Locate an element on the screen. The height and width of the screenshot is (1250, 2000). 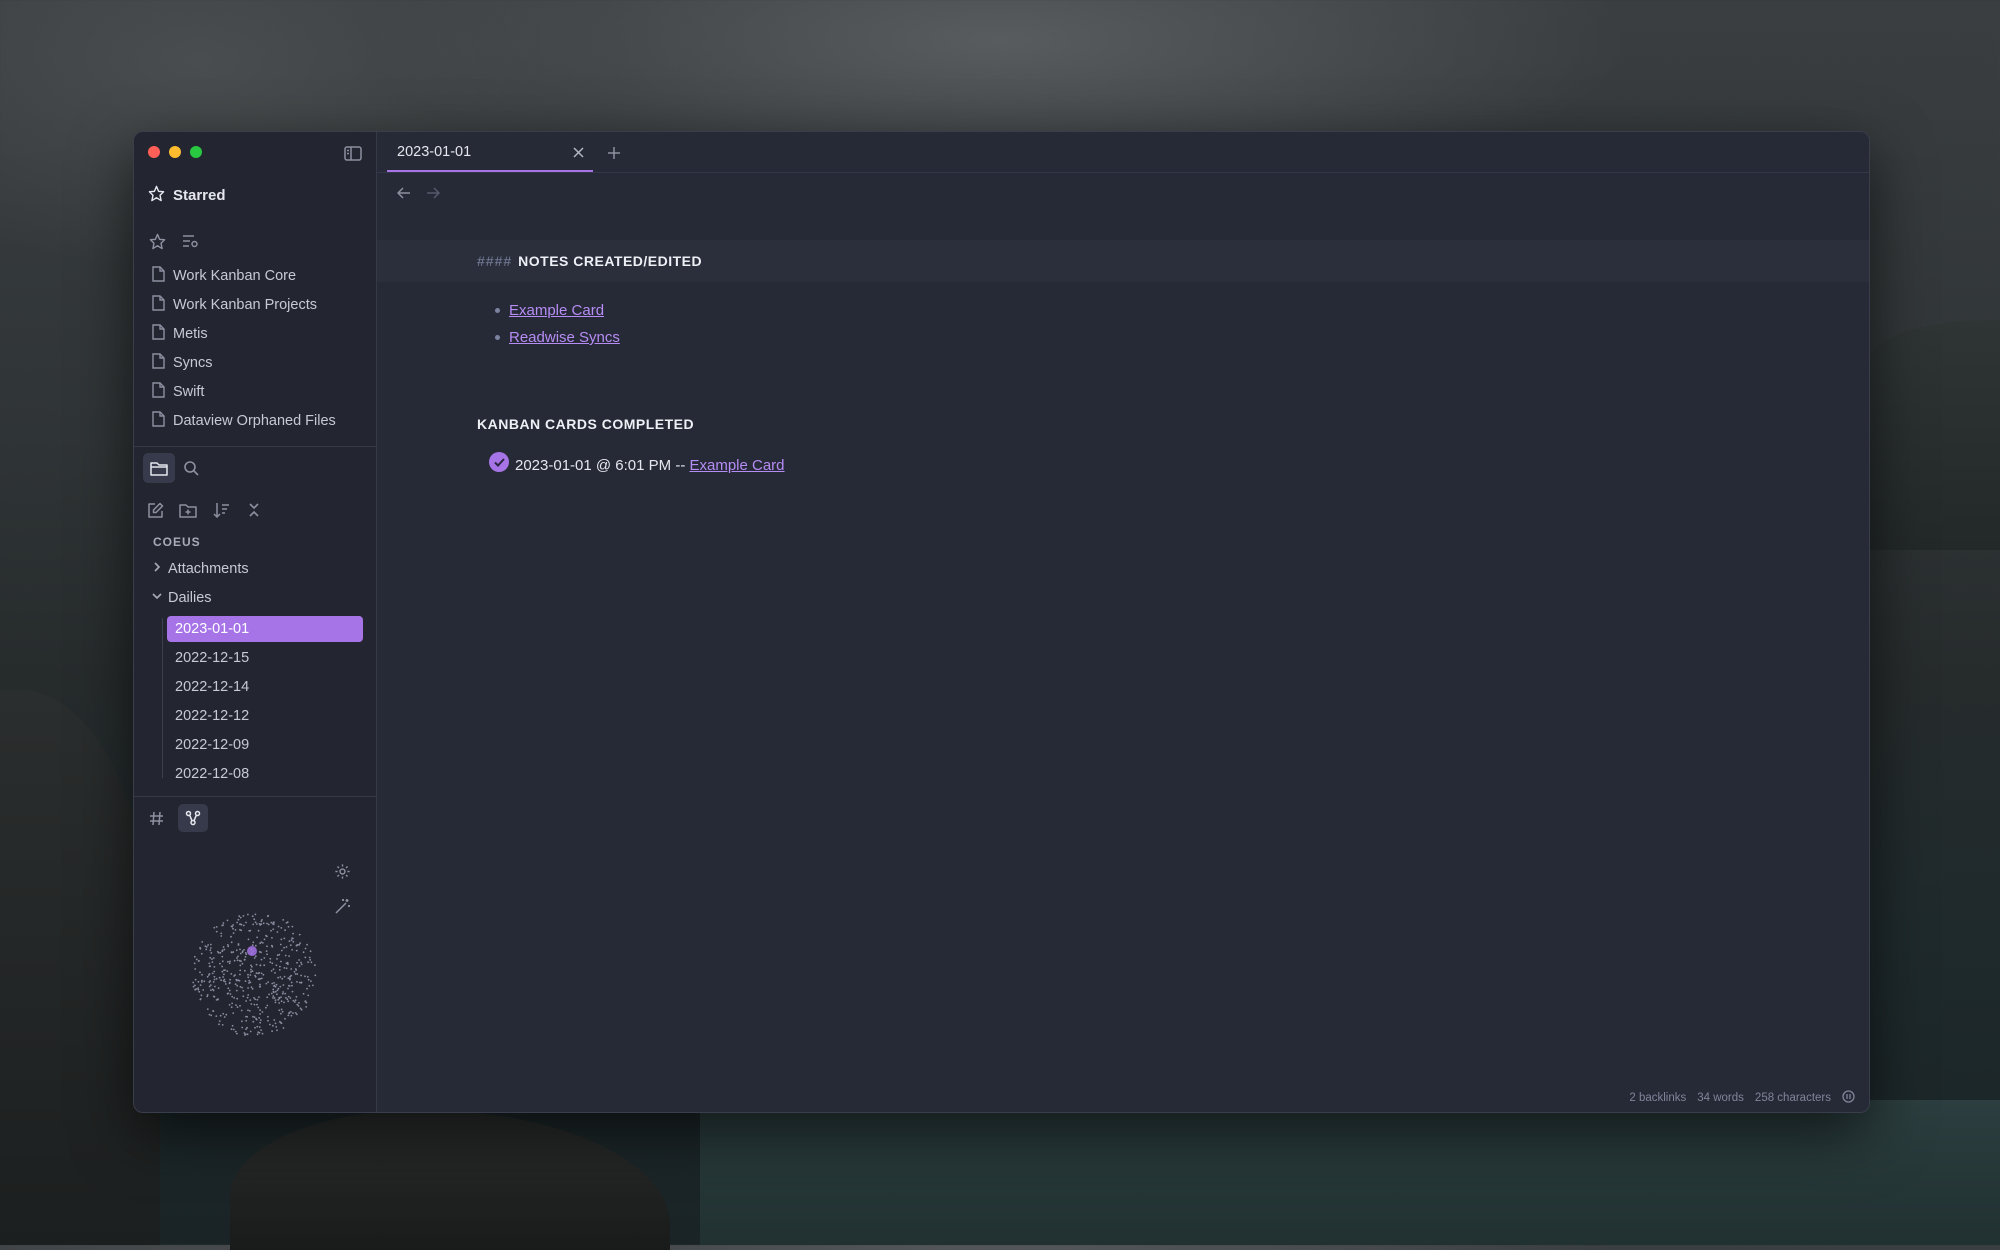
close-window-button is located at coordinates (154, 152).